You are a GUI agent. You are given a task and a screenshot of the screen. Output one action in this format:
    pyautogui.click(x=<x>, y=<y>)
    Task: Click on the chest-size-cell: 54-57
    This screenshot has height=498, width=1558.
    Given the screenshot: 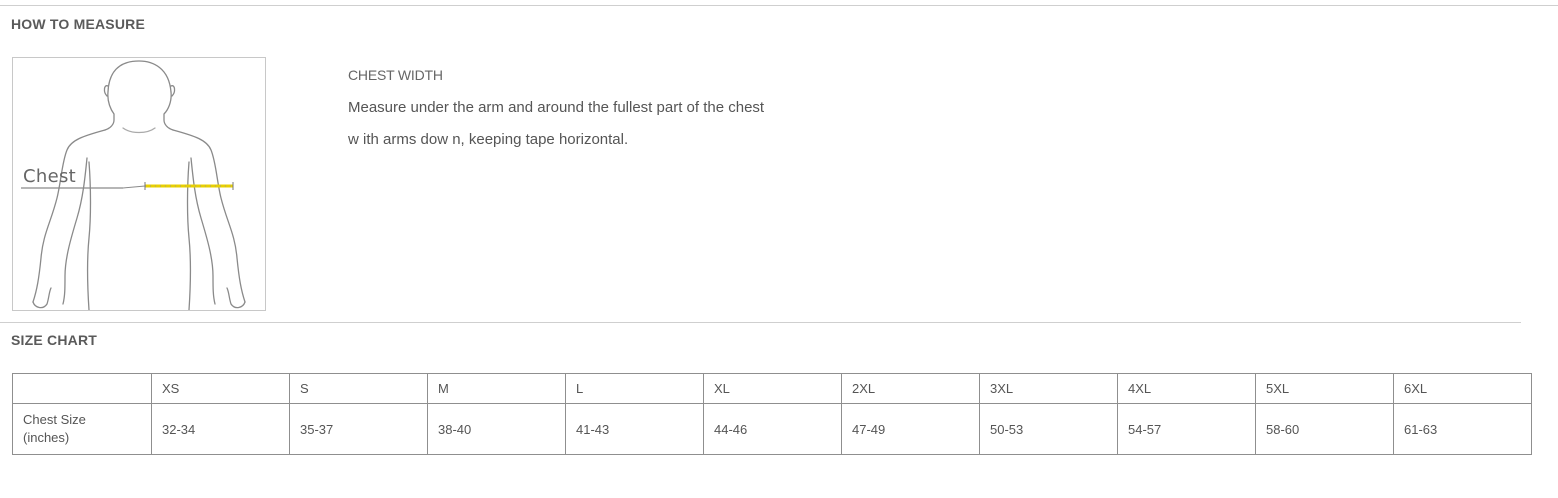 What is the action you would take?
    pyautogui.click(x=1186, y=429)
    